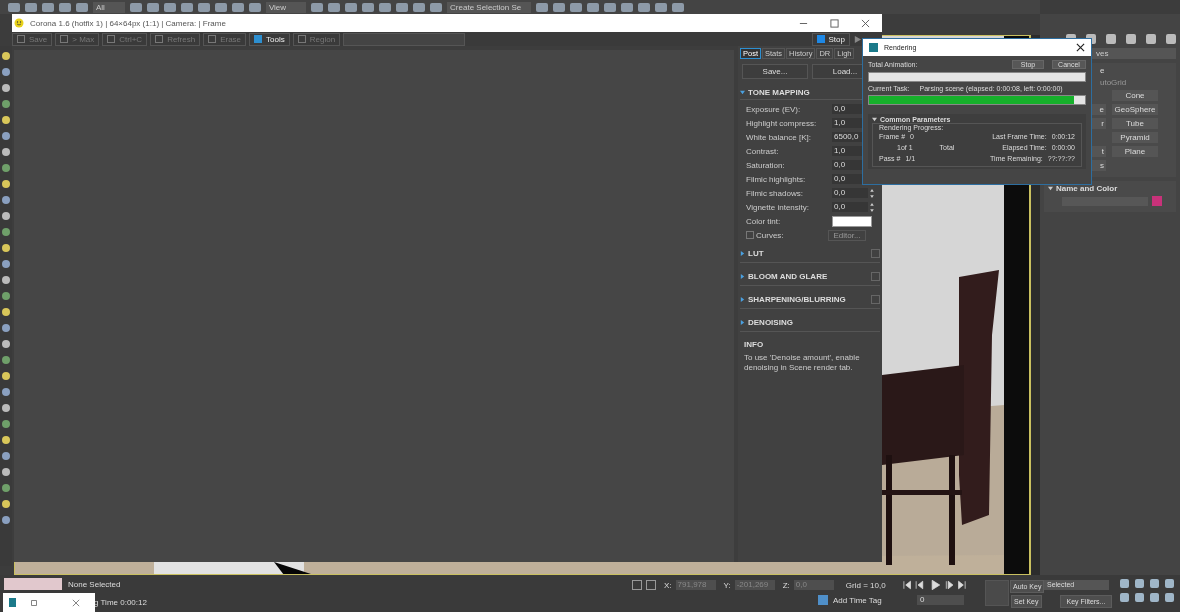 The width and height of the screenshot is (1180, 612). I want to click on toolbar-button: Tools, so click(269, 39).